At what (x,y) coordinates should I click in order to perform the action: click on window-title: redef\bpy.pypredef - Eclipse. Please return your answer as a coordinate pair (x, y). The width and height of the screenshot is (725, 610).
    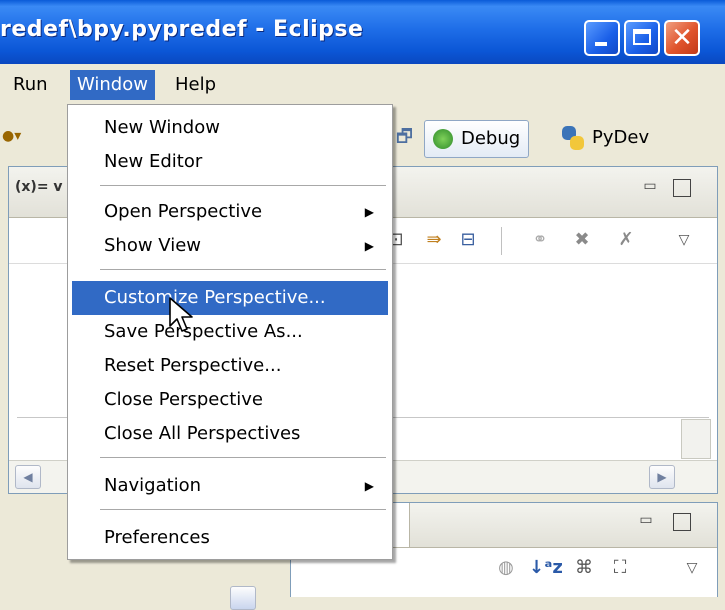
    Looking at the image, I should click on (182, 29).